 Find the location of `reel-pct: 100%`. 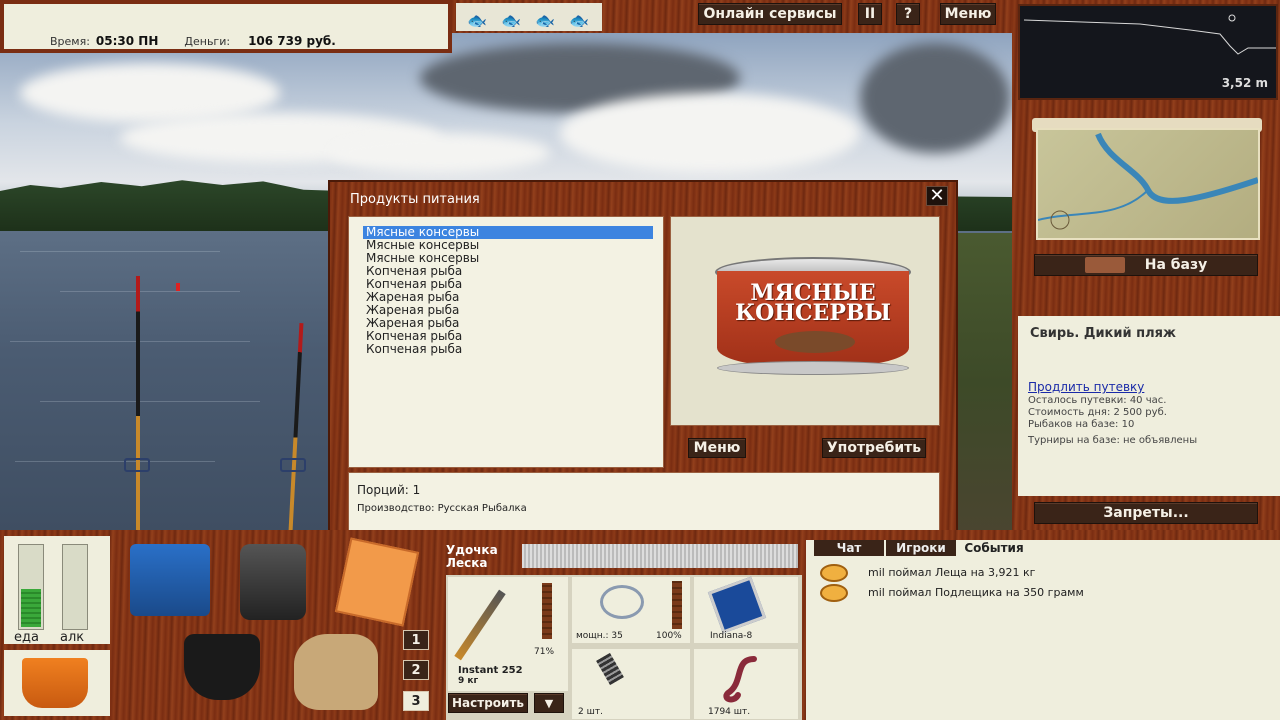

reel-pct: 100% is located at coordinates (669, 636).